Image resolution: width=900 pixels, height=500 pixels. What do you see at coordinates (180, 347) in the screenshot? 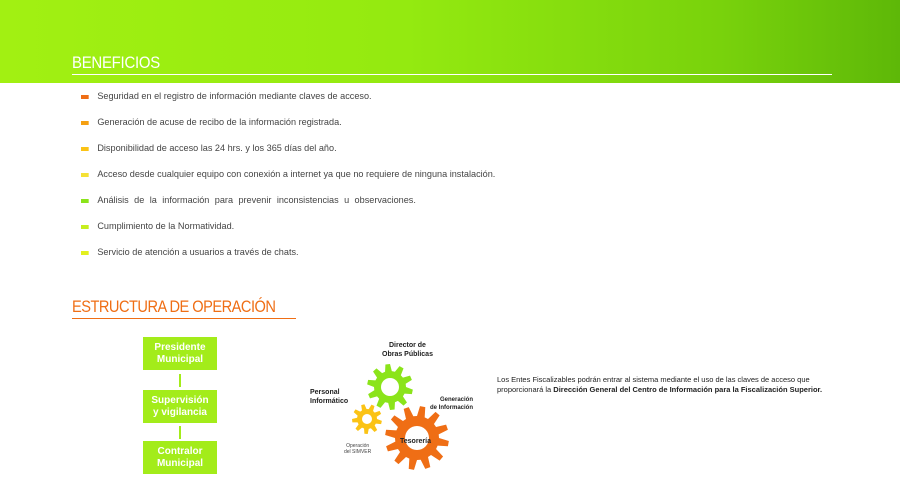
I see `org-box-line: Presidente` at bounding box center [180, 347].